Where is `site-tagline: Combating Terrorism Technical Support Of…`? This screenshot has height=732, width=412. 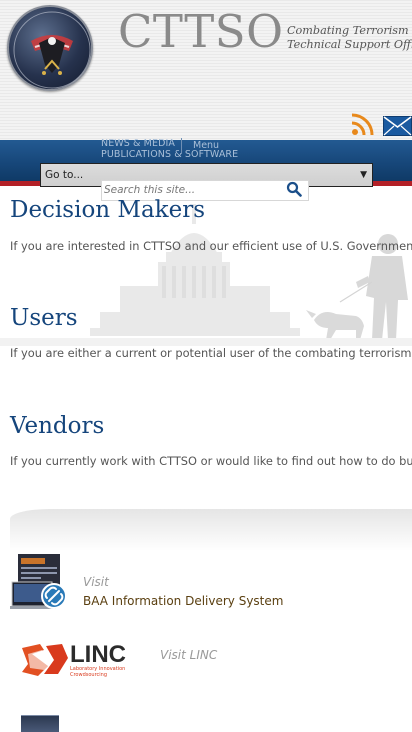 site-tagline: Combating Terrorism Technical Support Of… is located at coordinates (349, 38).